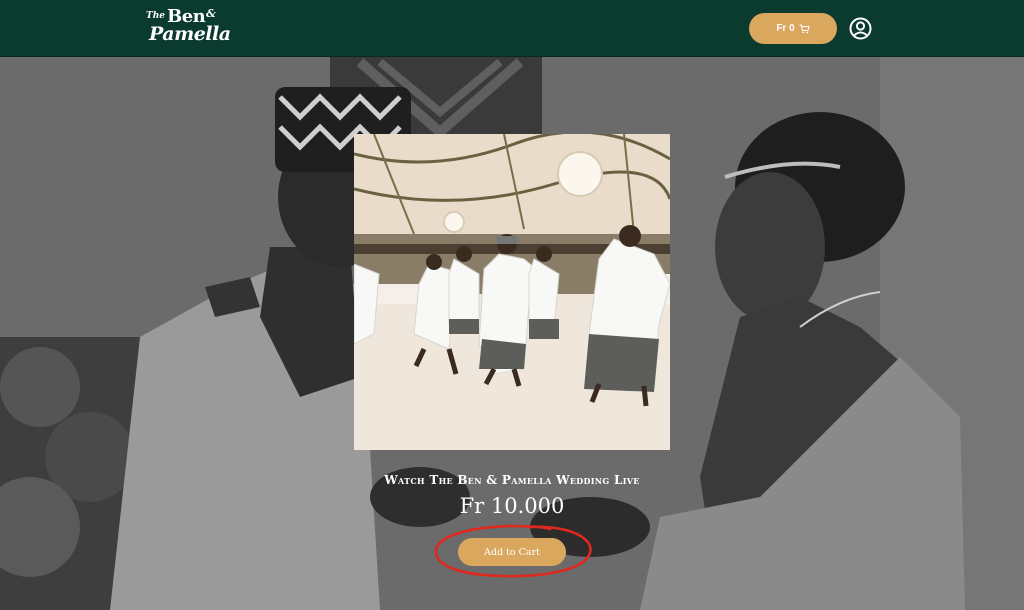 This screenshot has width=1024, height=610. Describe the element at coordinates (860, 28) in the screenshot. I see `user-circle-icon` at that location.